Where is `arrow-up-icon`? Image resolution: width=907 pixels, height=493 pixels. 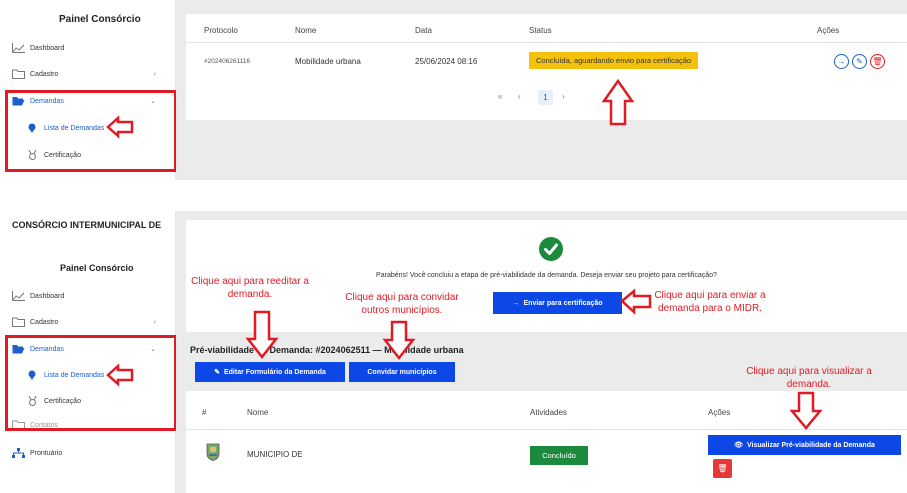 arrow-up-icon is located at coordinates (618, 102).